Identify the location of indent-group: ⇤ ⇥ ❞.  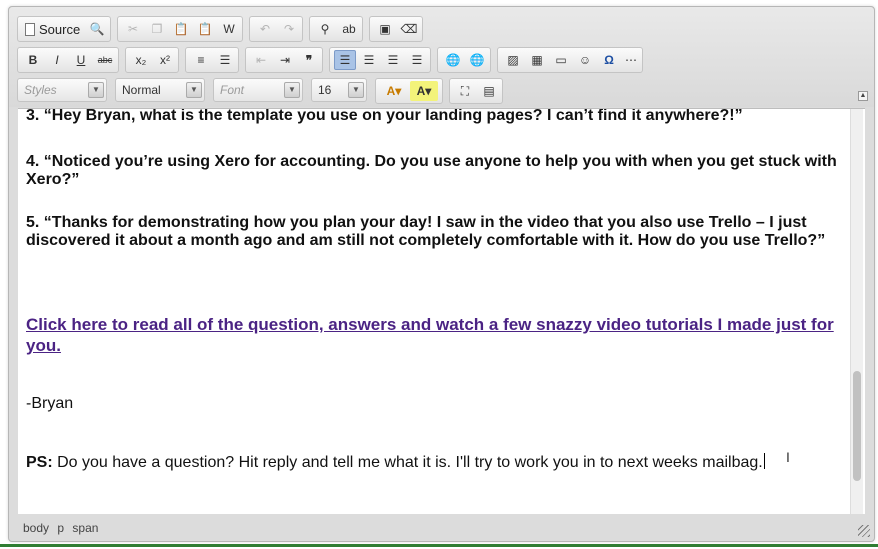
(284, 60).